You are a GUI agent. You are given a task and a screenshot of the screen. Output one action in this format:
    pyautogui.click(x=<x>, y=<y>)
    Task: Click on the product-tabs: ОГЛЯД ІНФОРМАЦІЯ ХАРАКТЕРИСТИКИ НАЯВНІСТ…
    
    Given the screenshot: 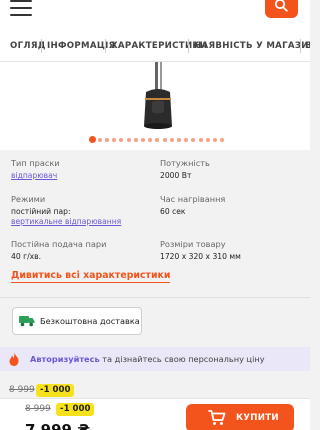 What is the action you would take?
    pyautogui.click(x=155, y=47)
    